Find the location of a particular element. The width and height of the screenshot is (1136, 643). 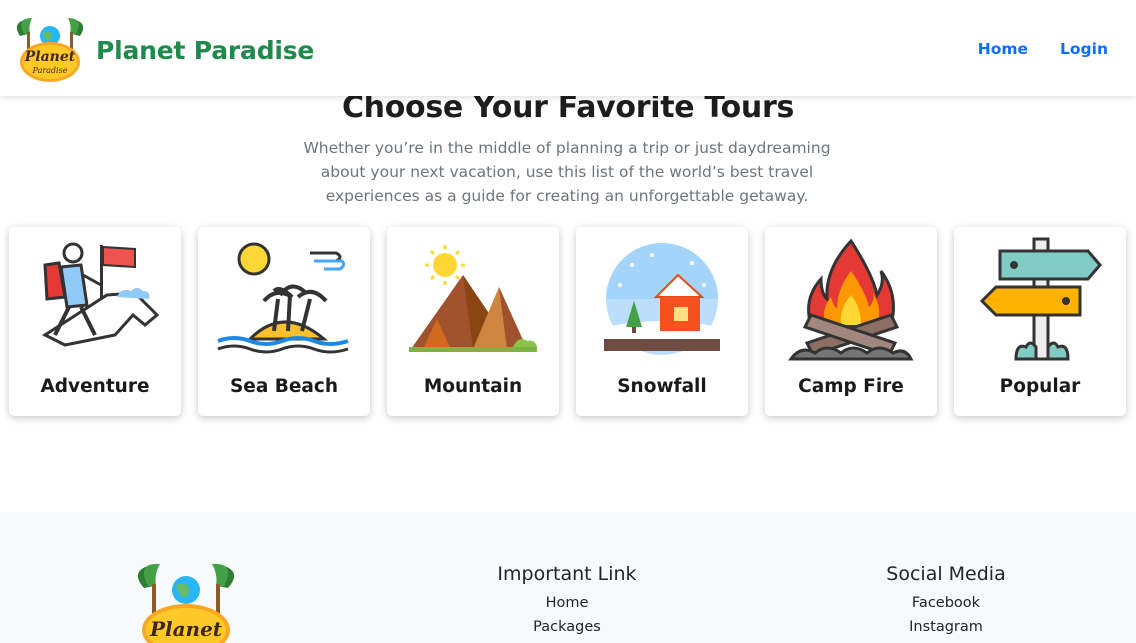

card-label: Snowfall is located at coordinates (662, 386).